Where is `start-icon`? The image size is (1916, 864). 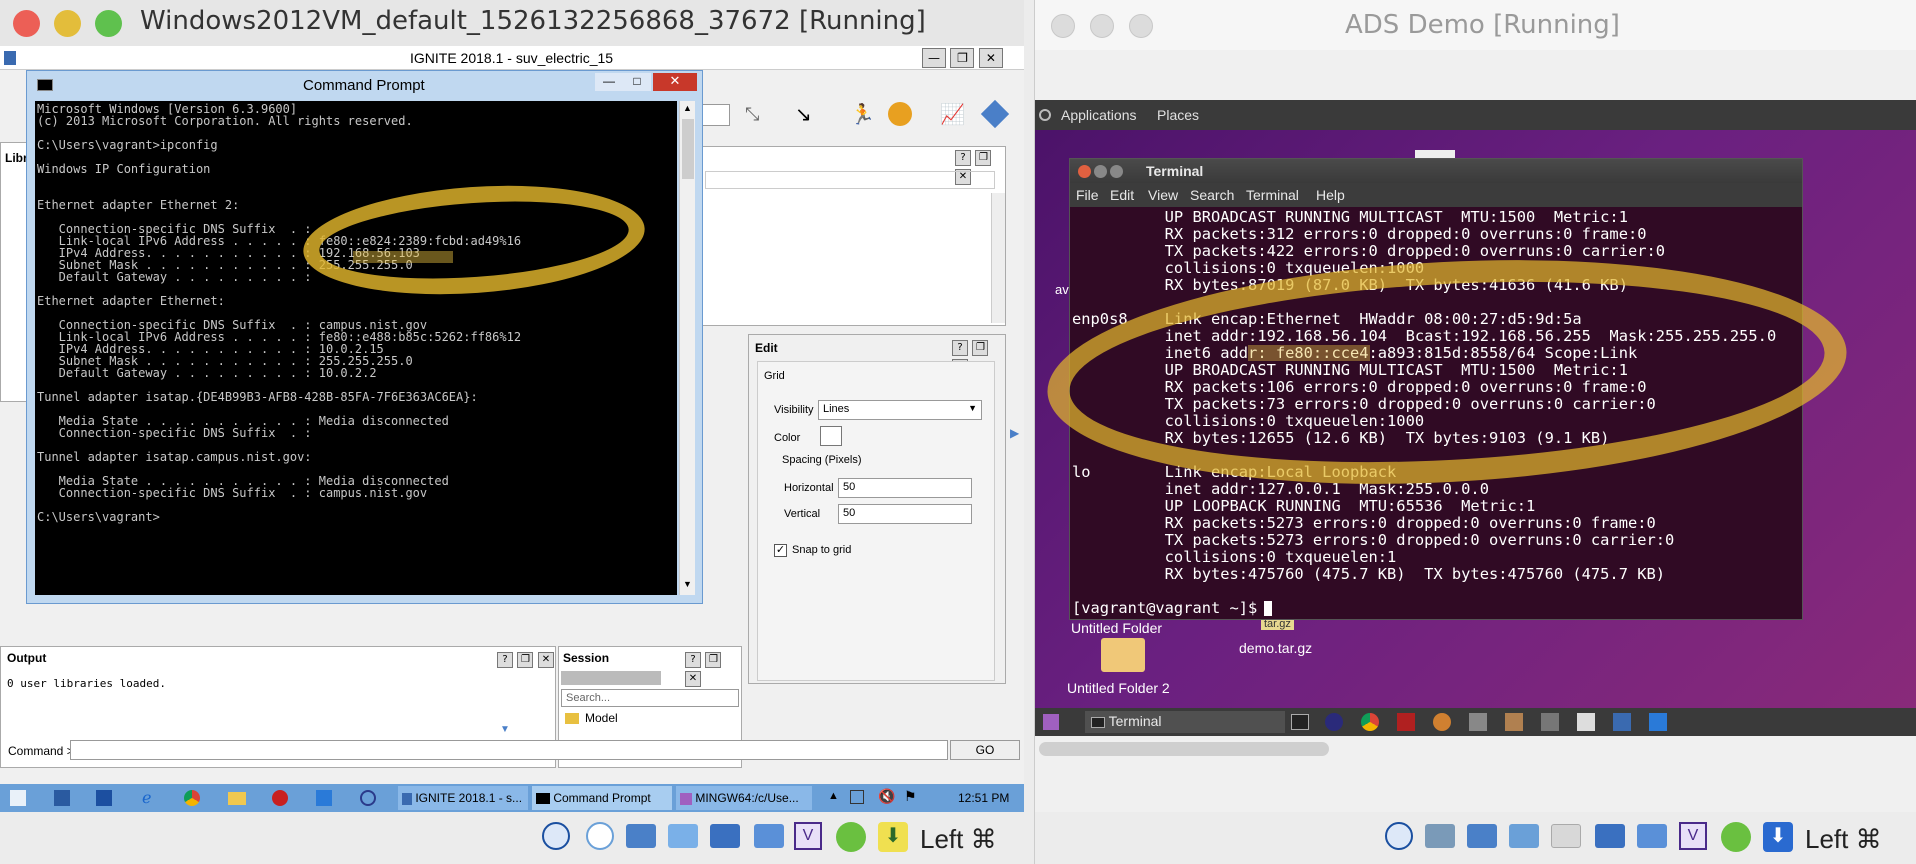
start-icon is located at coordinates (18, 798).